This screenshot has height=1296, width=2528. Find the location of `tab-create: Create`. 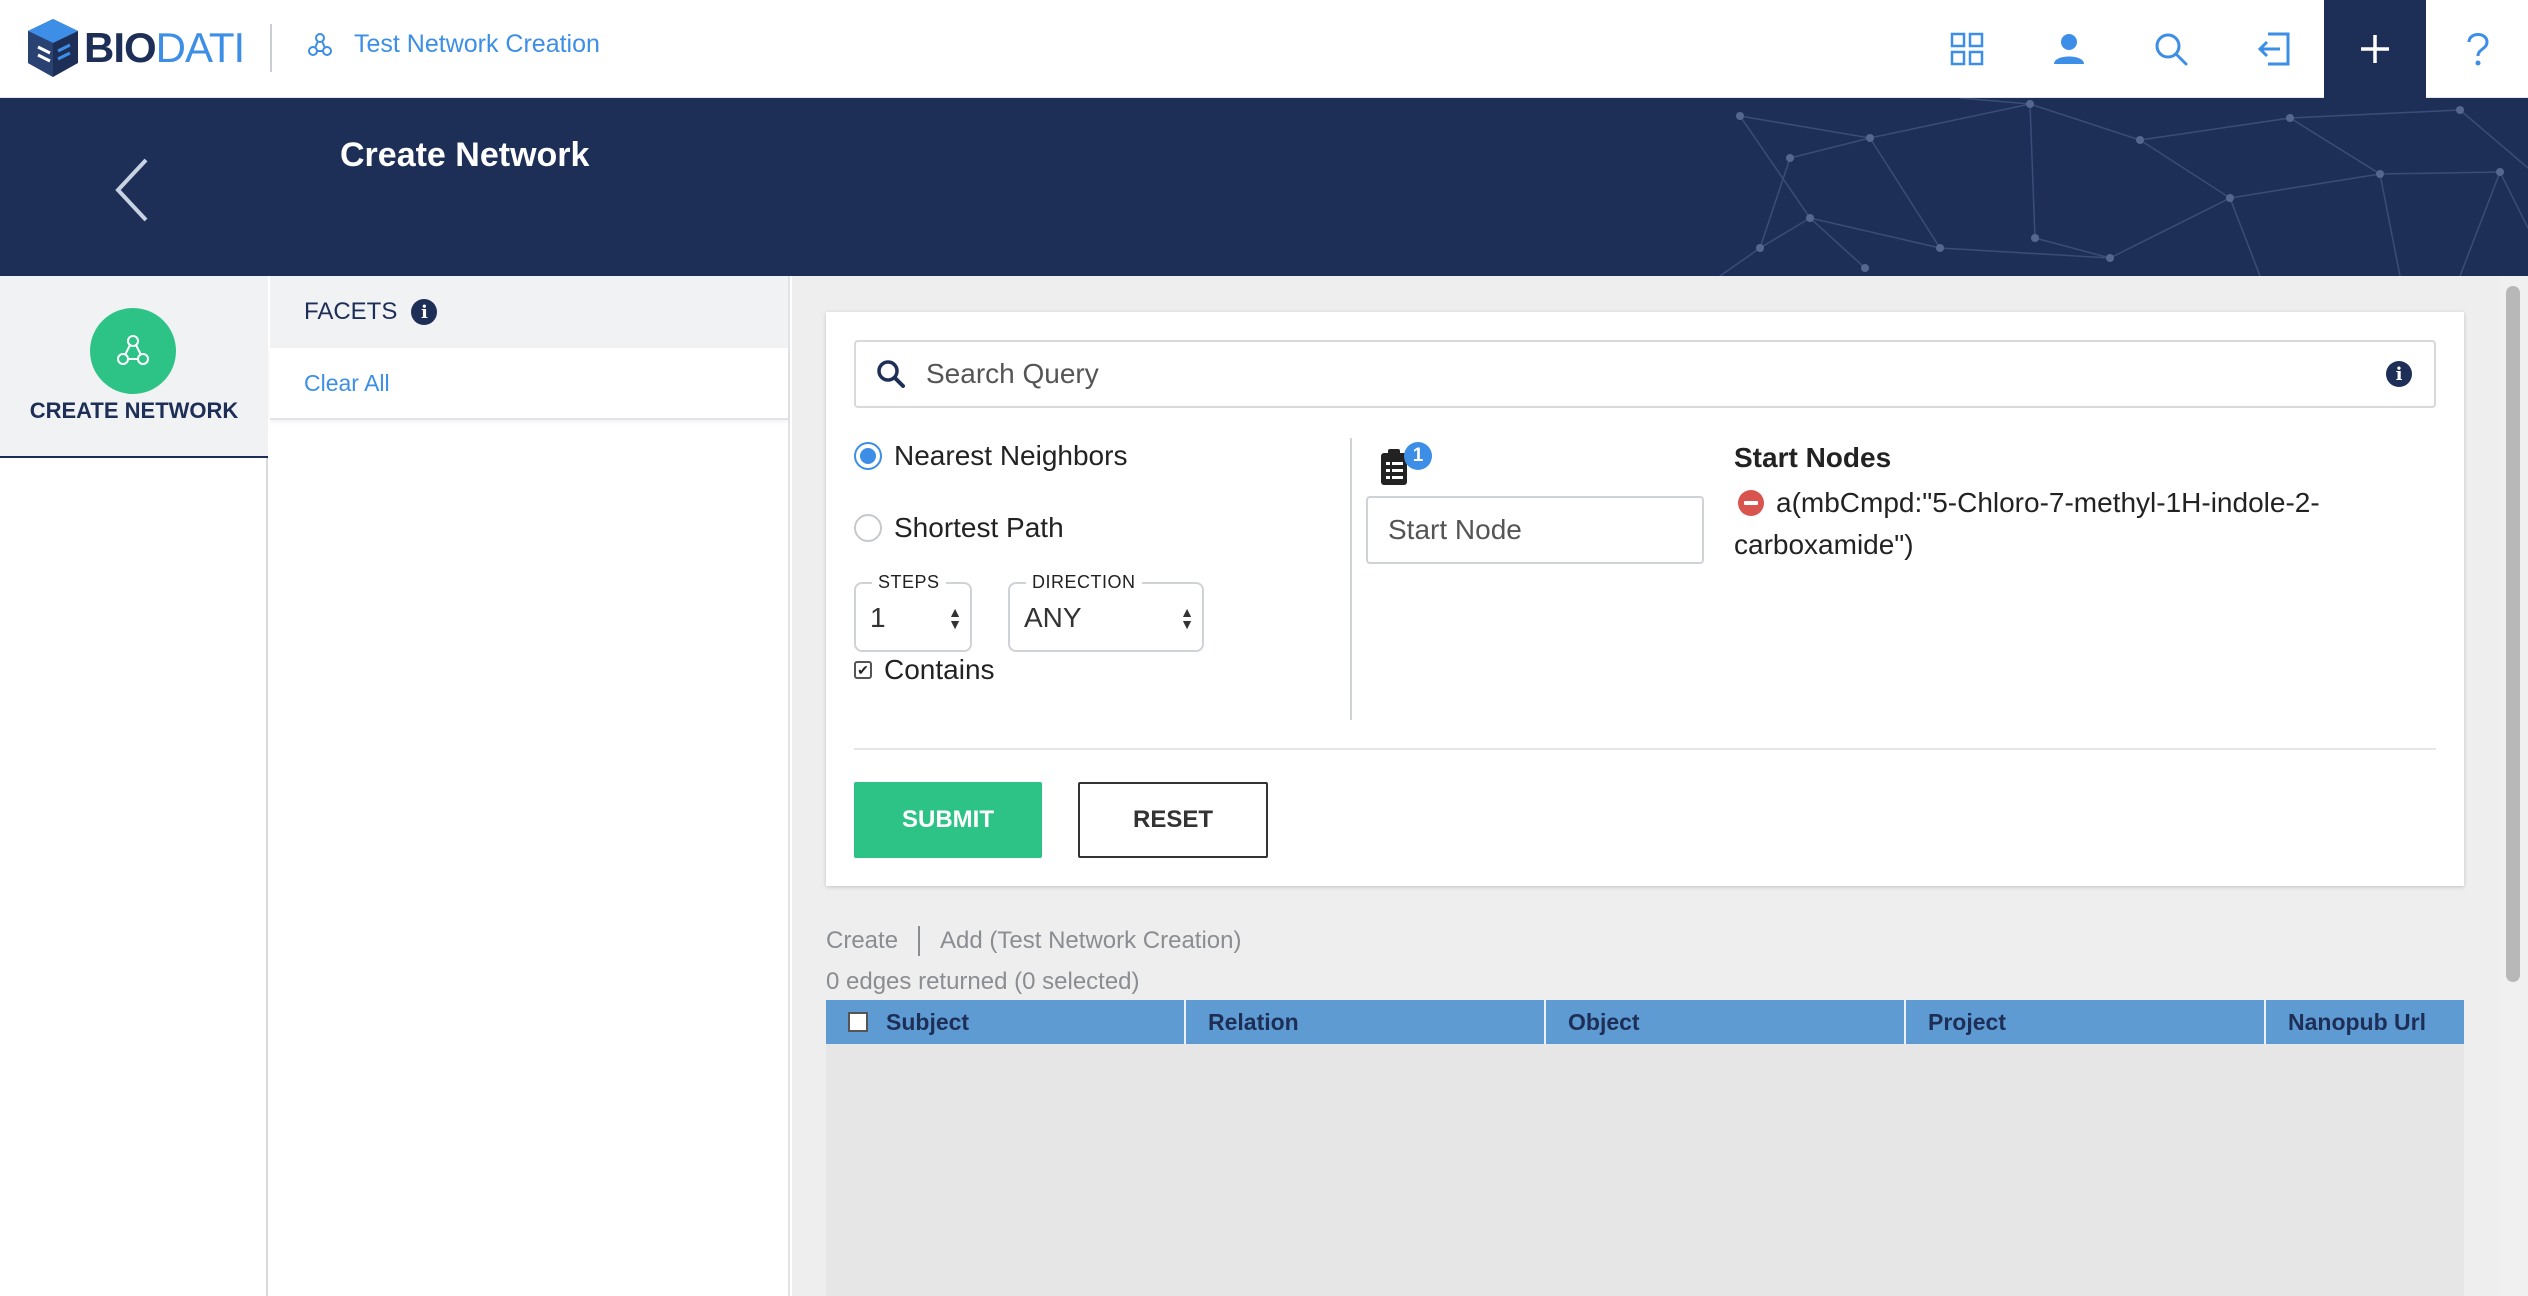

tab-create: Create is located at coordinates (862, 941).